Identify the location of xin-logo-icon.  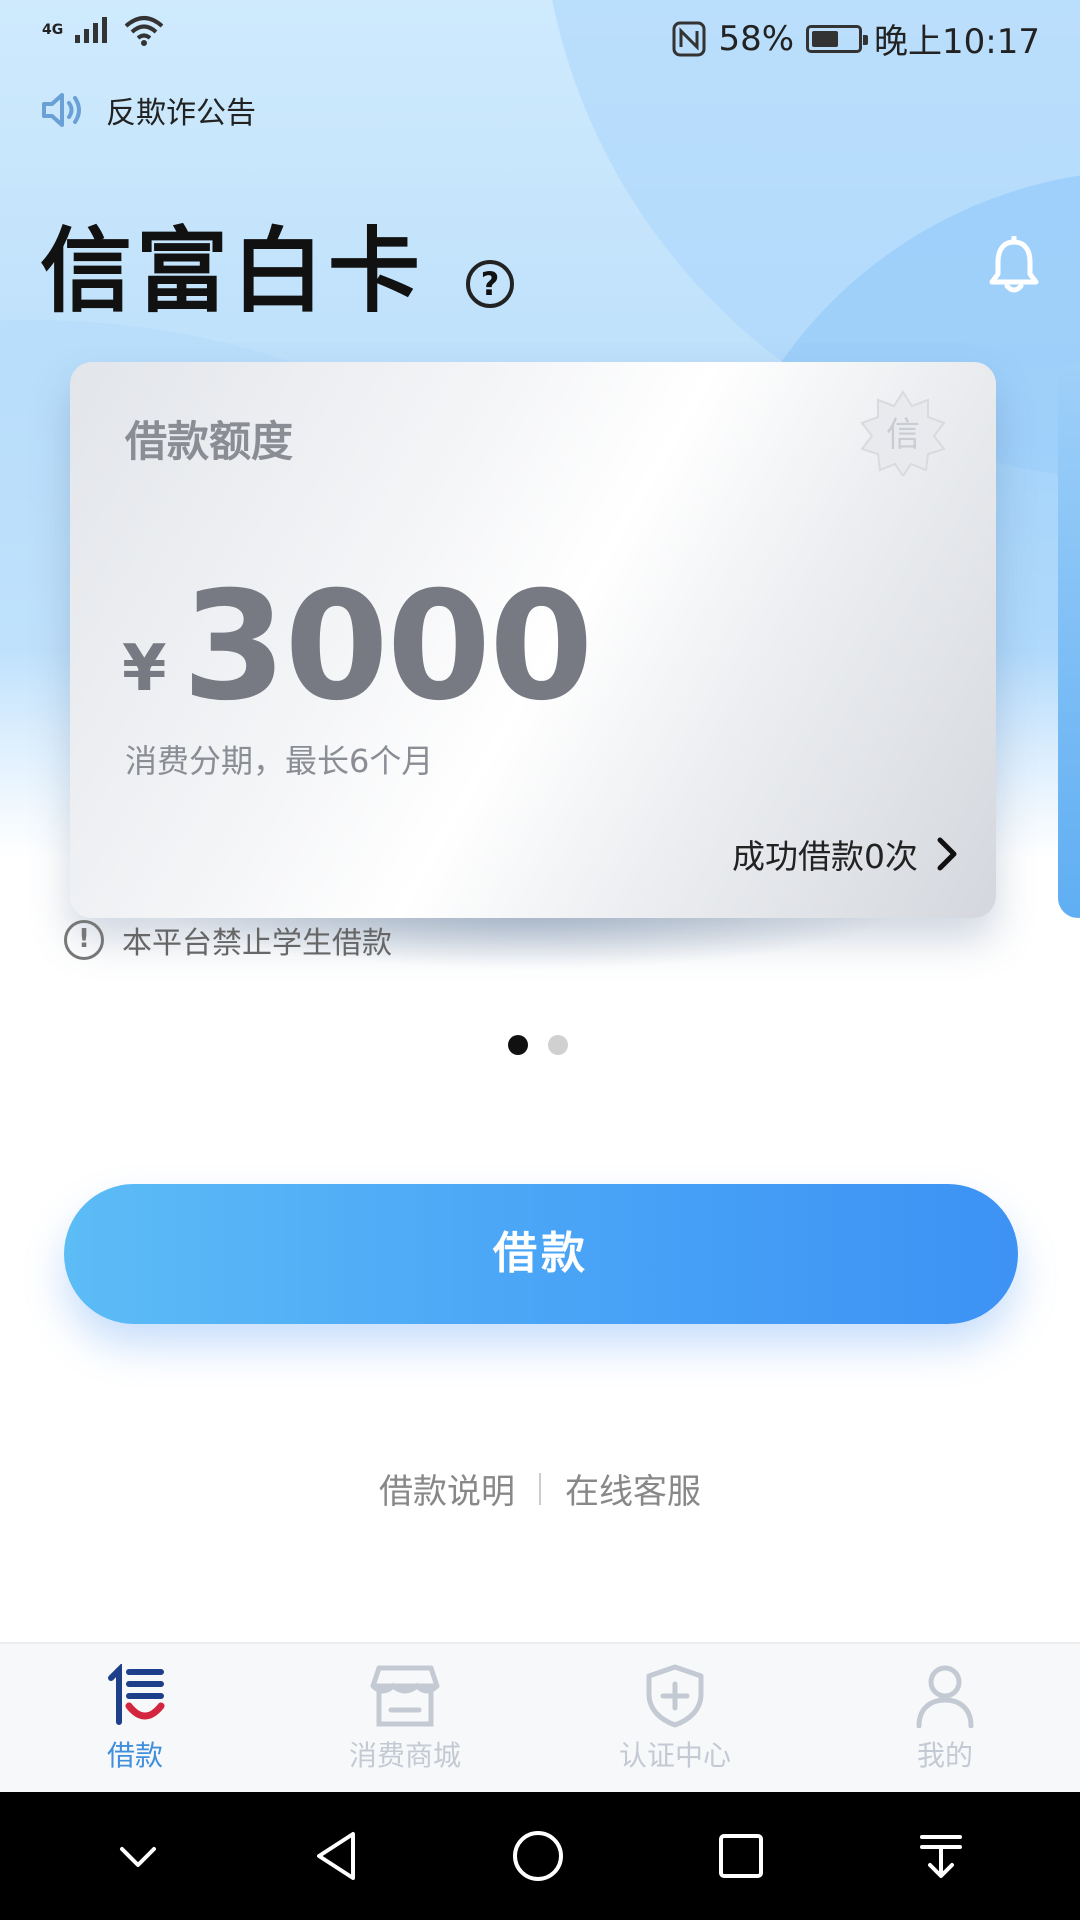
(136, 1694).